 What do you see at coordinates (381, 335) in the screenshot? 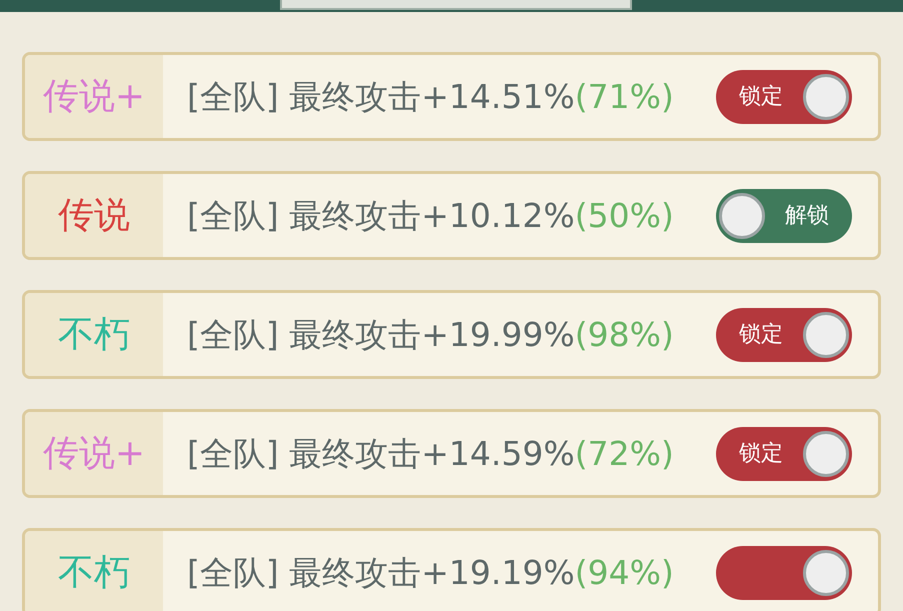
I see `stat-text: [全队] 最终攻击+19.99%` at bounding box center [381, 335].